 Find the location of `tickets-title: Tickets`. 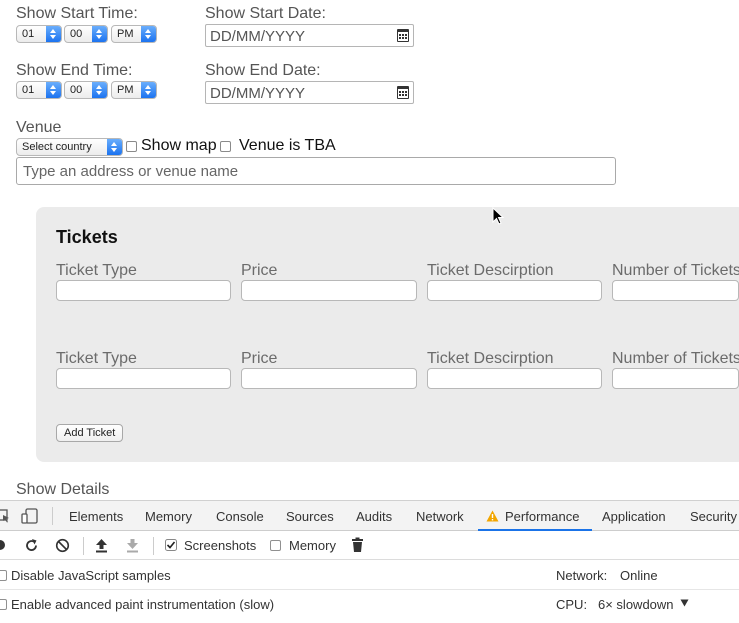

tickets-title: Tickets is located at coordinates (87, 237).